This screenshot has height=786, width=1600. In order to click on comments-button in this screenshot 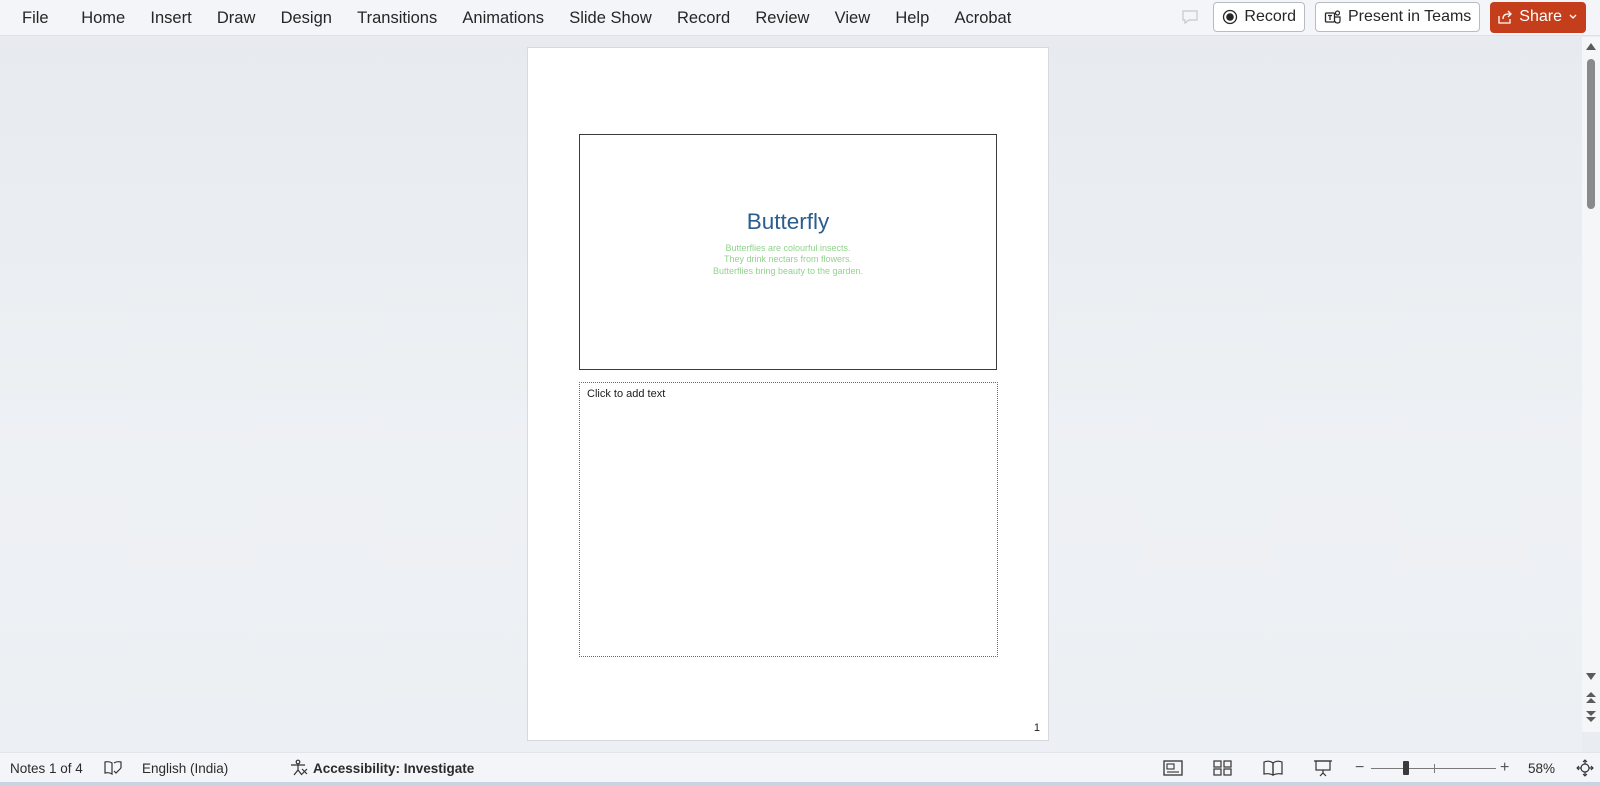, I will do `click(1190, 17)`.